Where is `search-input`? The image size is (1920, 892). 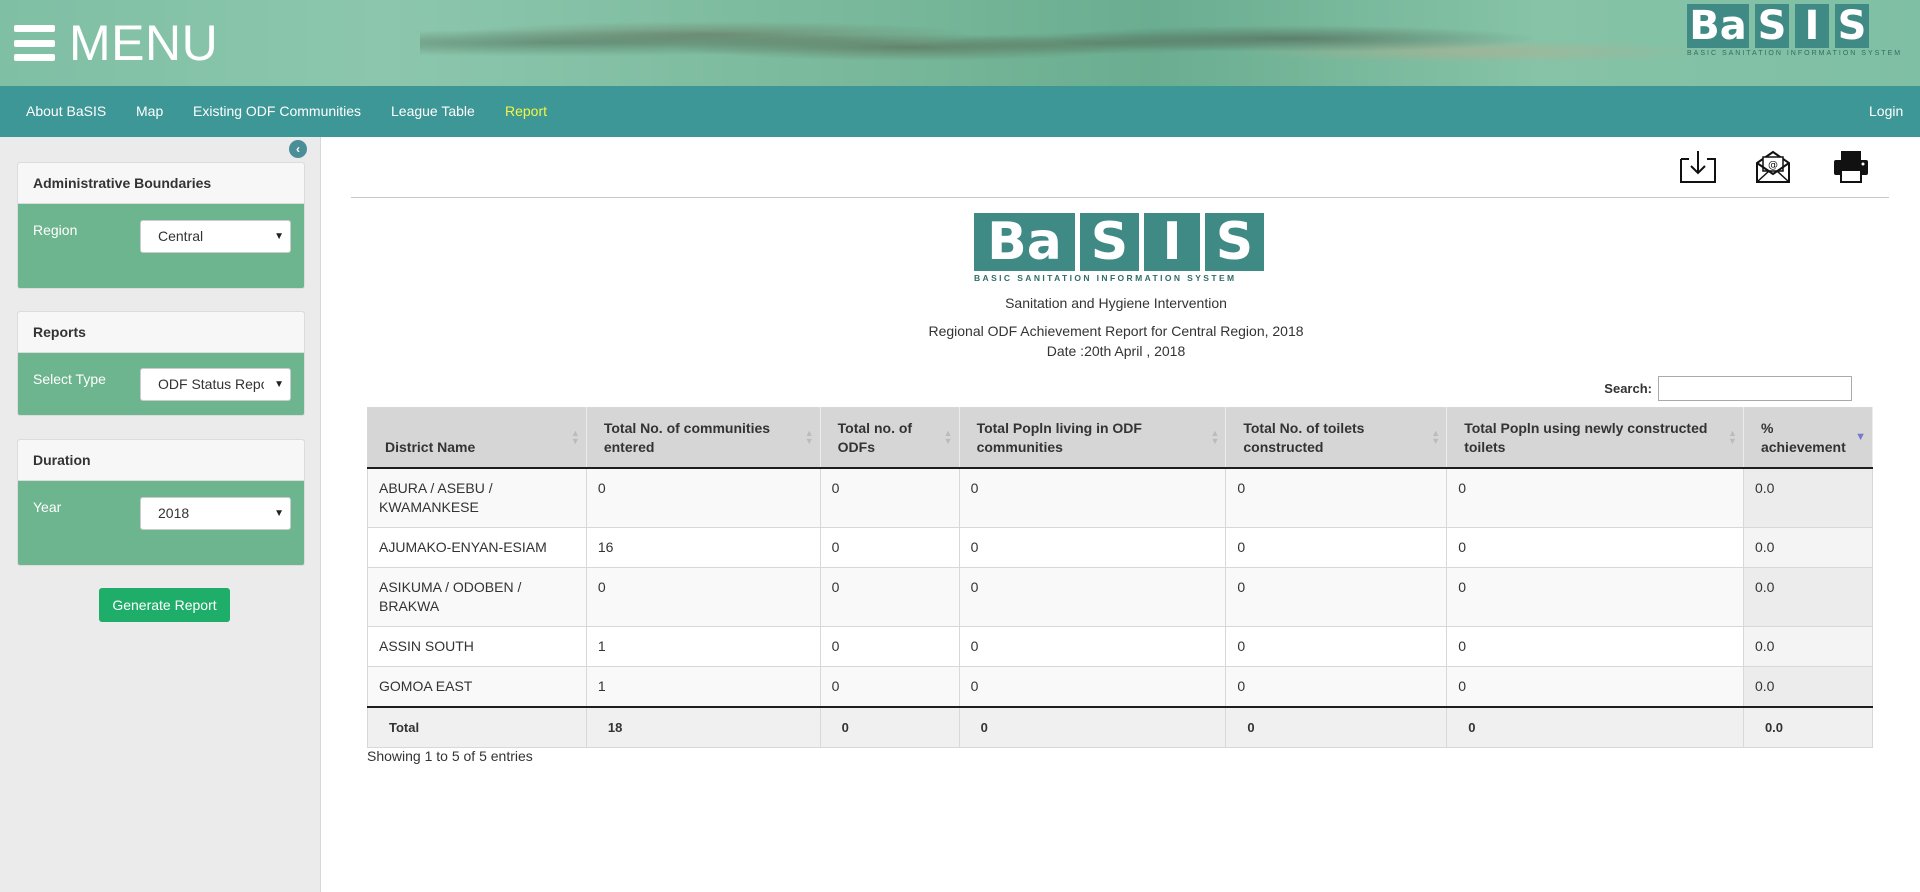
search-input is located at coordinates (1755, 388).